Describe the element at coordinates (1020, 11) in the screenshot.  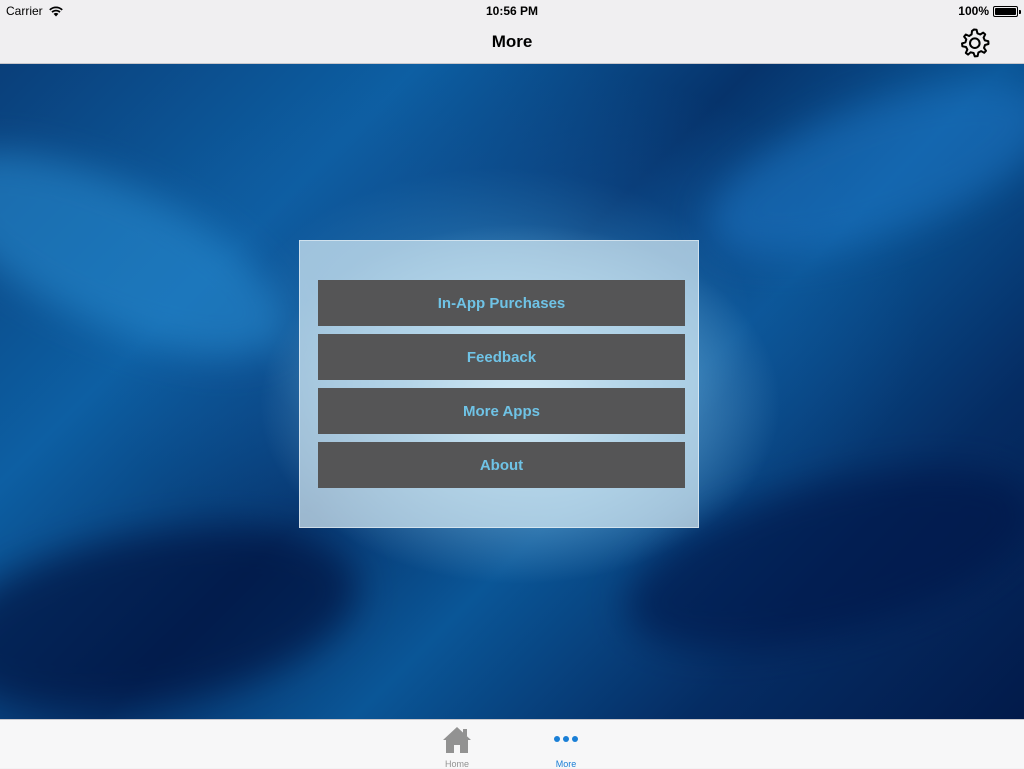
I see `battery-tip` at that location.